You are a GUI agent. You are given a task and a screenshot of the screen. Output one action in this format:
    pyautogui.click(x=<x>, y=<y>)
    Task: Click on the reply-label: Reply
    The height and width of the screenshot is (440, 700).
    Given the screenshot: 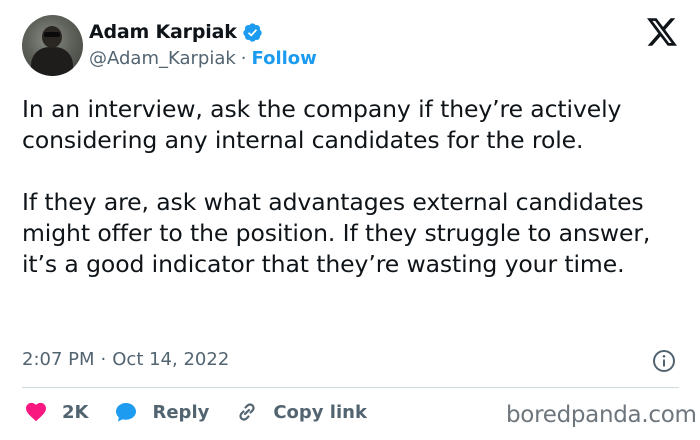 What is the action you would take?
    pyautogui.click(x=181, y=412)
    